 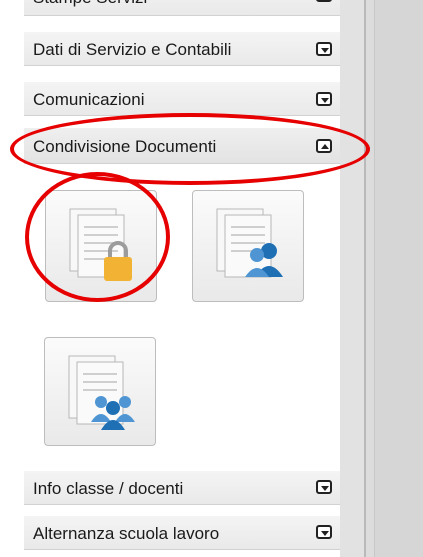 I want to click on content-area, so click(x=399, y=278).